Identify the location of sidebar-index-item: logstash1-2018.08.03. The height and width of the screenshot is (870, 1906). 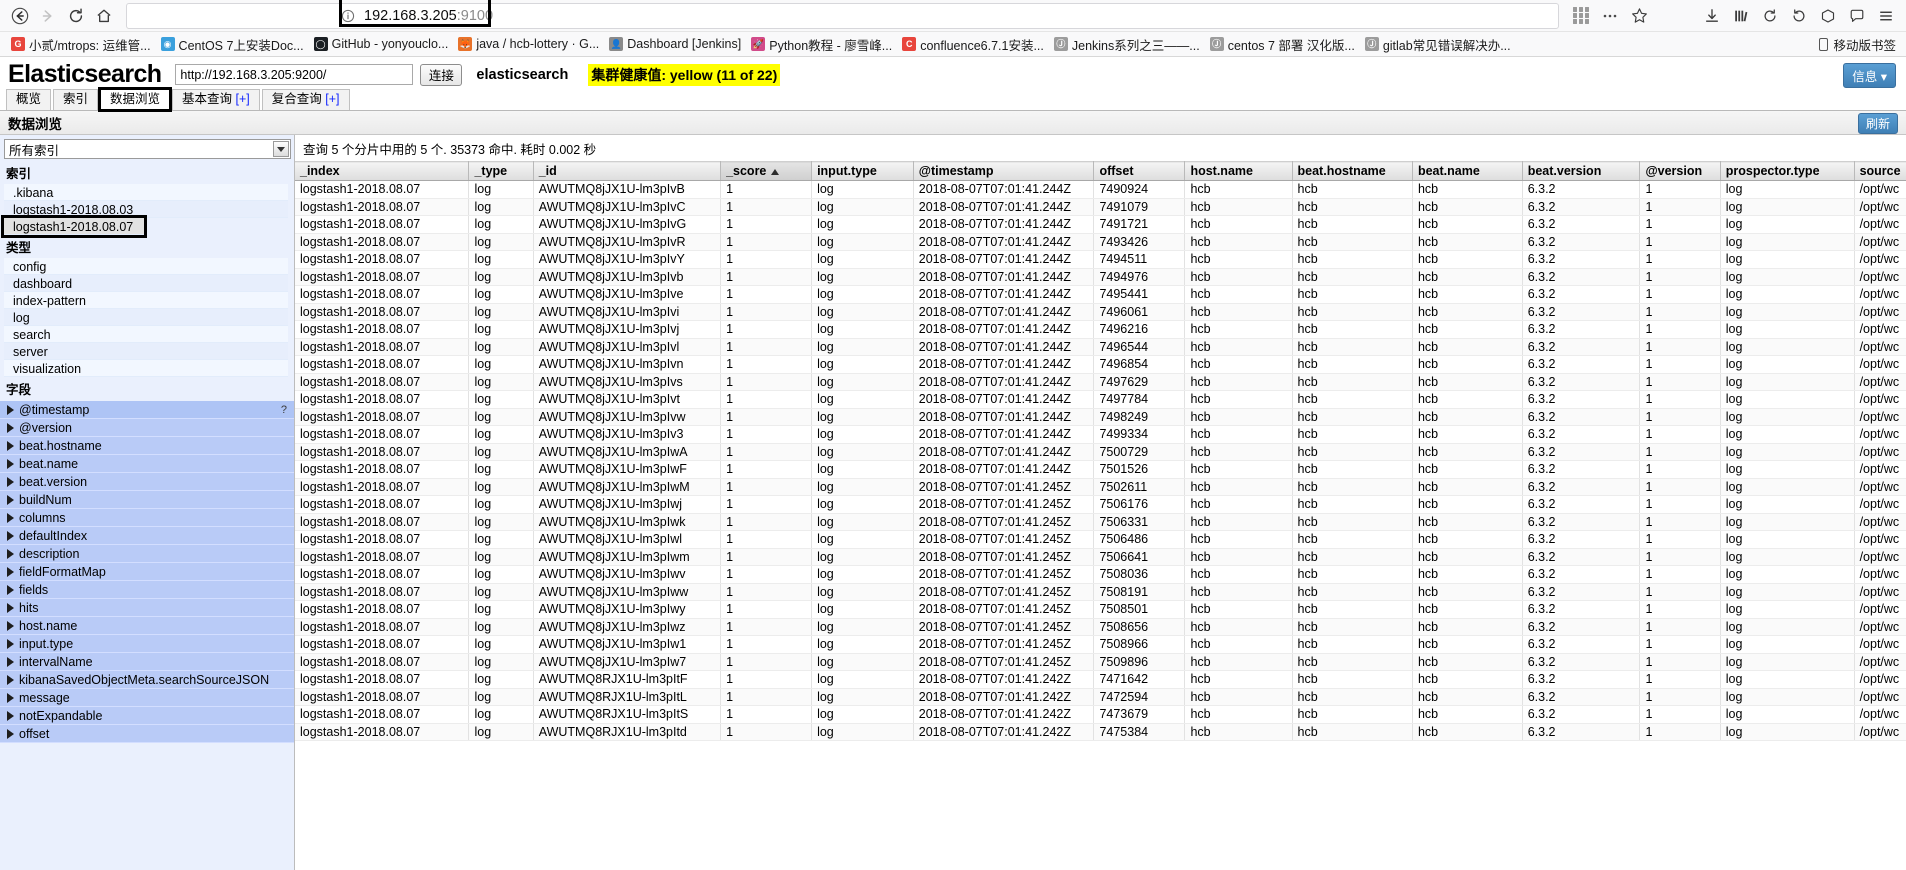
(146, 209).